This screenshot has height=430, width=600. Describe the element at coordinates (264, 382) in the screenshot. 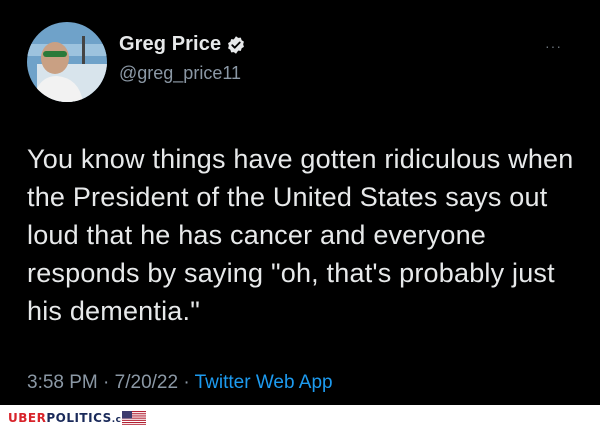

I see `tweet-source-link: Twitter Web App` at that location.